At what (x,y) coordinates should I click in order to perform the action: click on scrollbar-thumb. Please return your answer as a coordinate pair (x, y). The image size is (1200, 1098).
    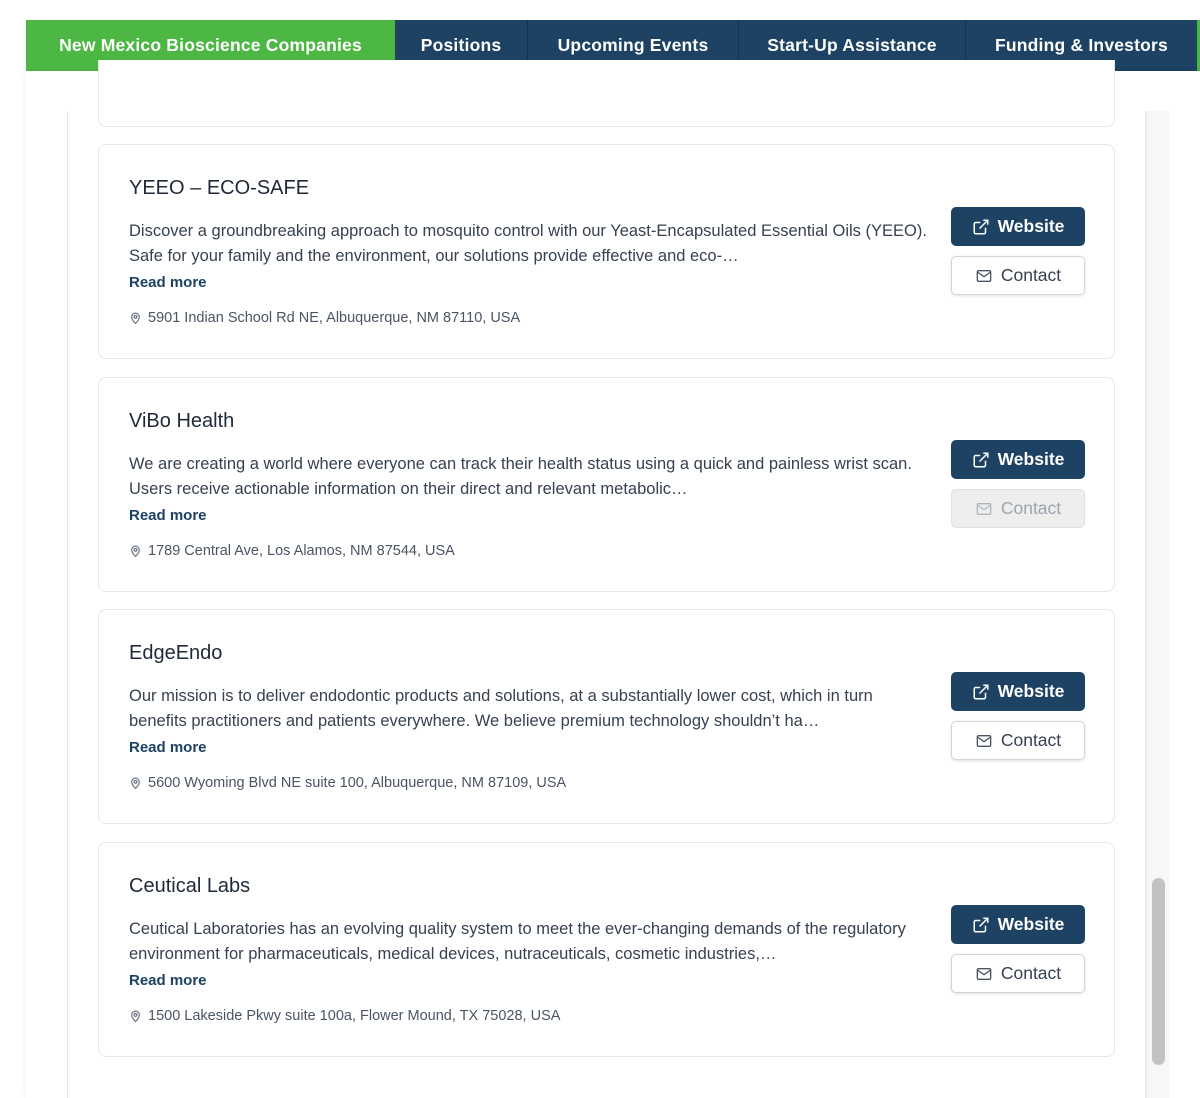
    Looking at the image, I should click on (1158, 971).